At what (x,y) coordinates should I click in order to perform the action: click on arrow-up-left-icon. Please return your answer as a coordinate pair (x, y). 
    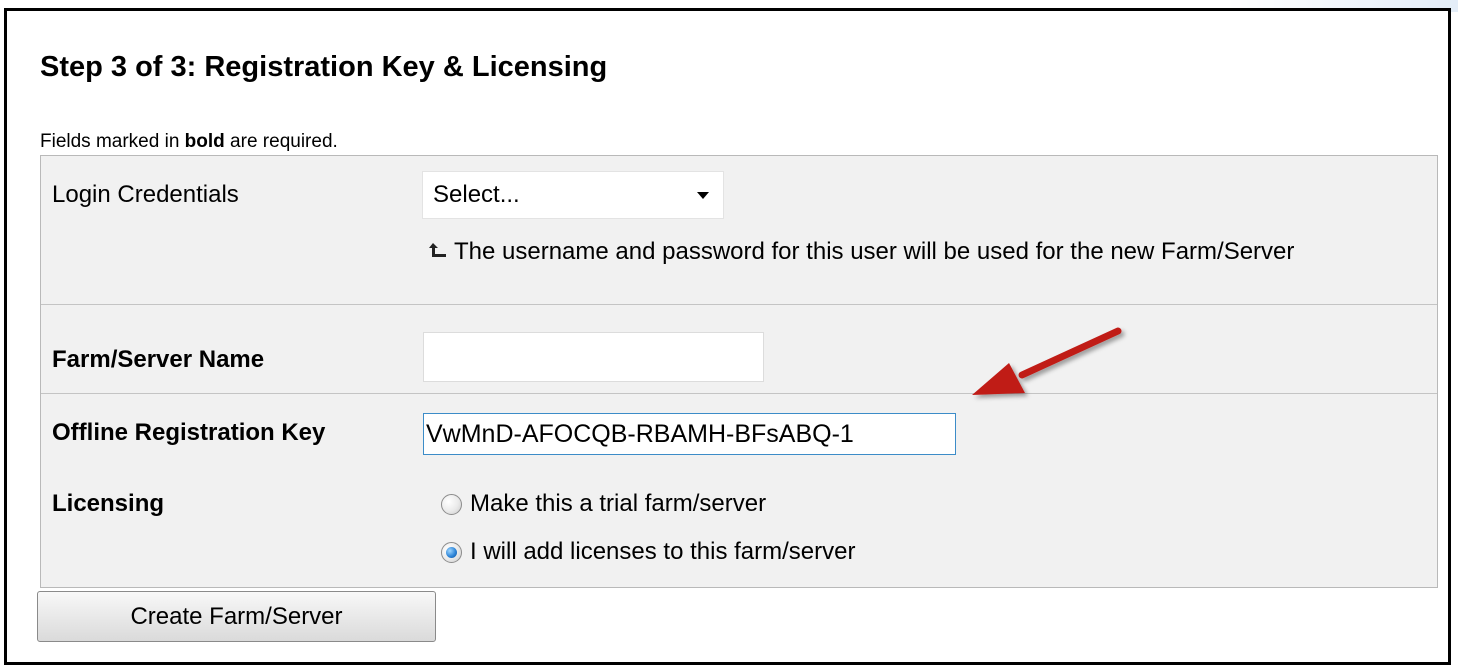
    Looking at the image, I should click on (437, 250).